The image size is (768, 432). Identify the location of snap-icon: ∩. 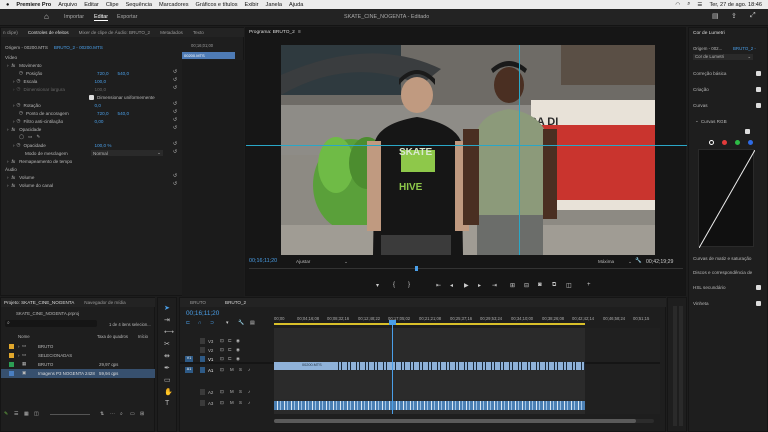
(200, 323).